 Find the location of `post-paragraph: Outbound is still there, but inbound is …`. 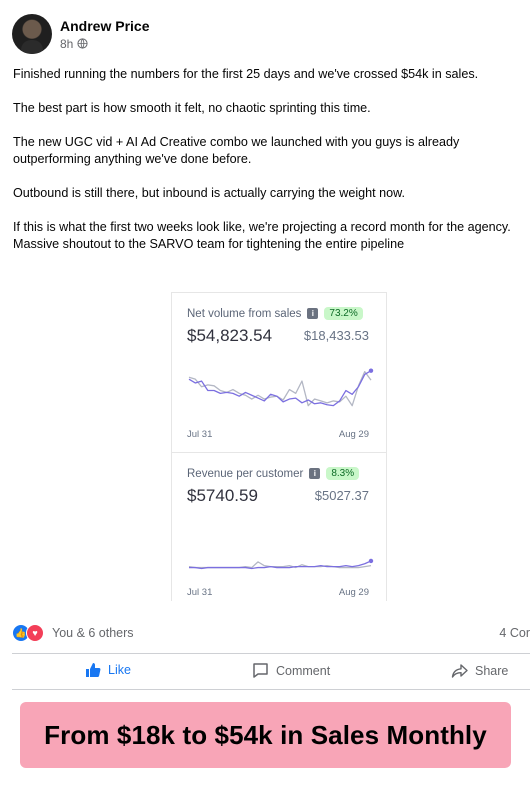

post-paragraph: Outbound is still there, but inbound is … is located at coordinates (209, 193).